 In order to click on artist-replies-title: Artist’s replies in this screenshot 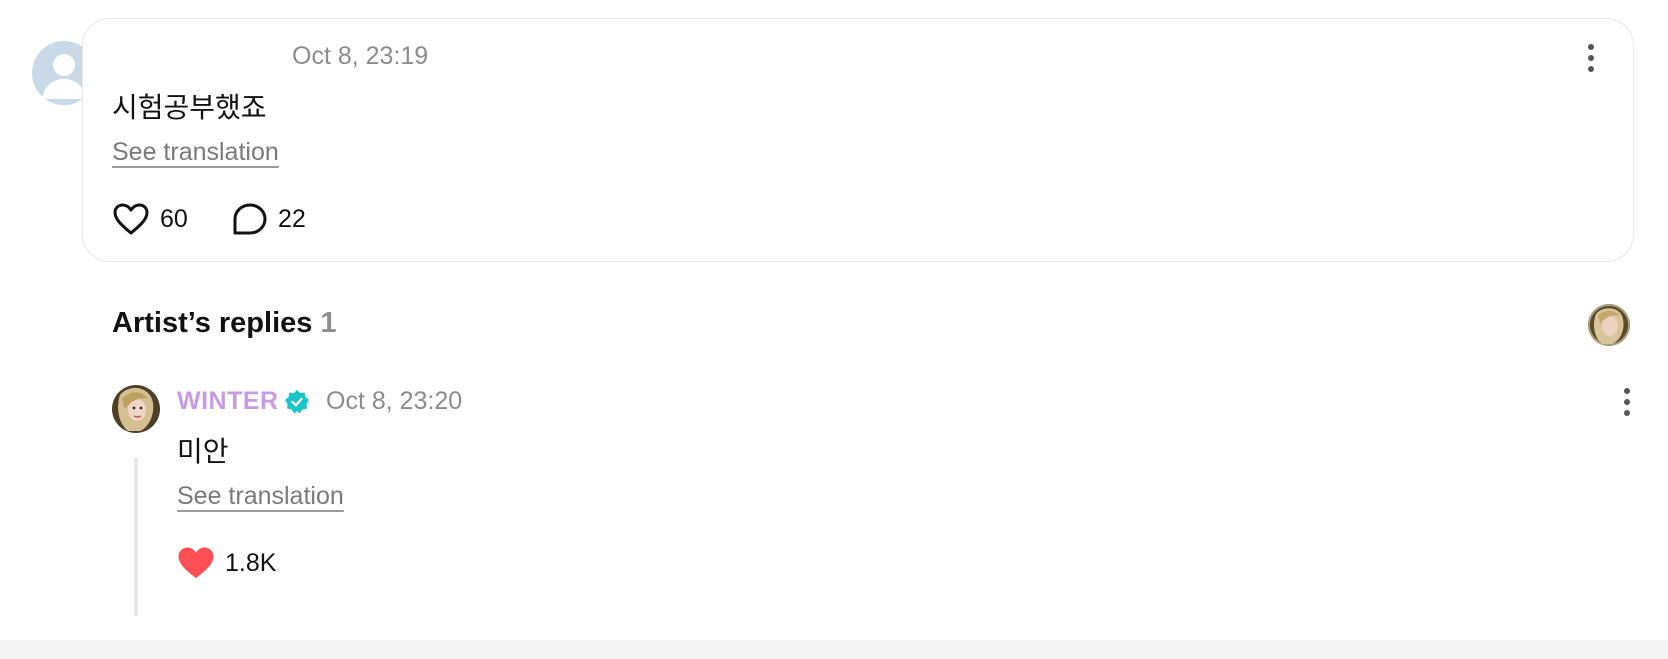, I will do `click(212, 323)`.